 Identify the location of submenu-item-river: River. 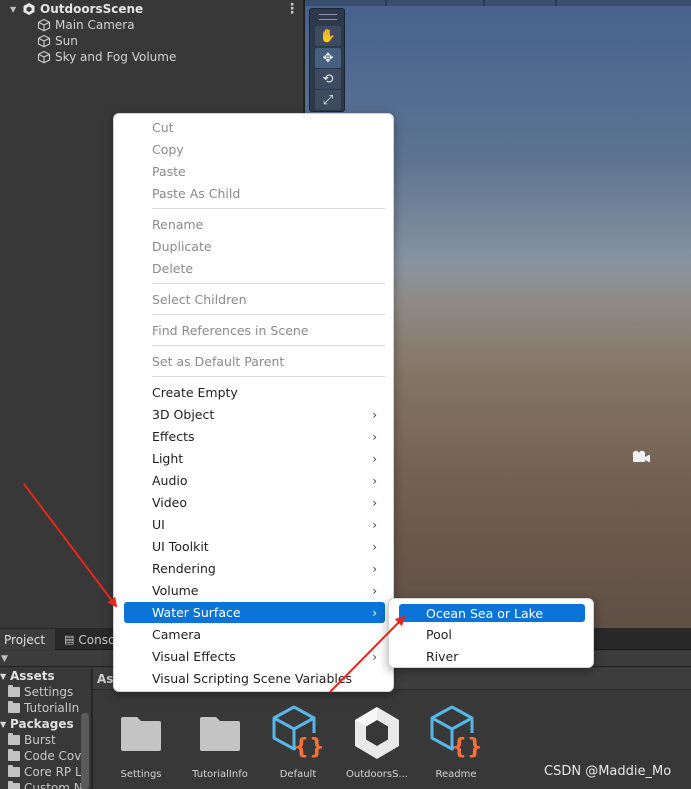
(492, 656).